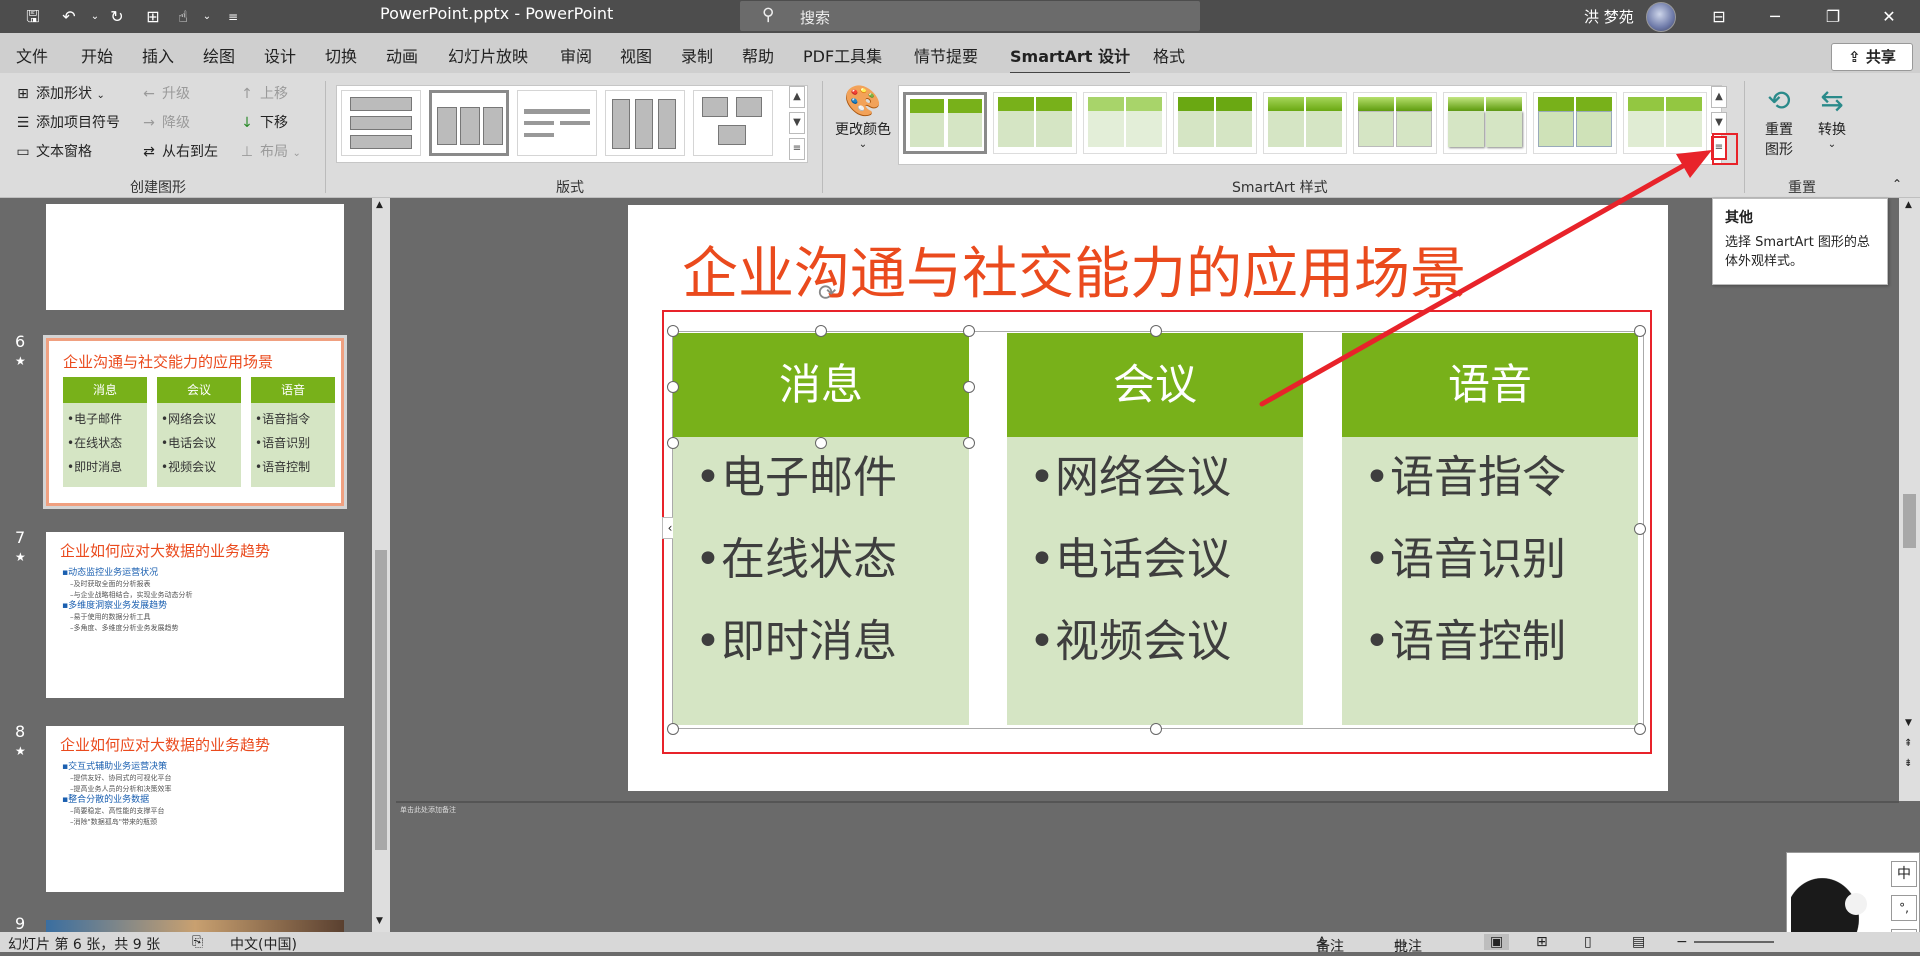 The image size is (1920, 956). What do you see at coordinates (1856, 904) in the screenshot?
I see `cat-paw` at bounding box center [1856, 904].